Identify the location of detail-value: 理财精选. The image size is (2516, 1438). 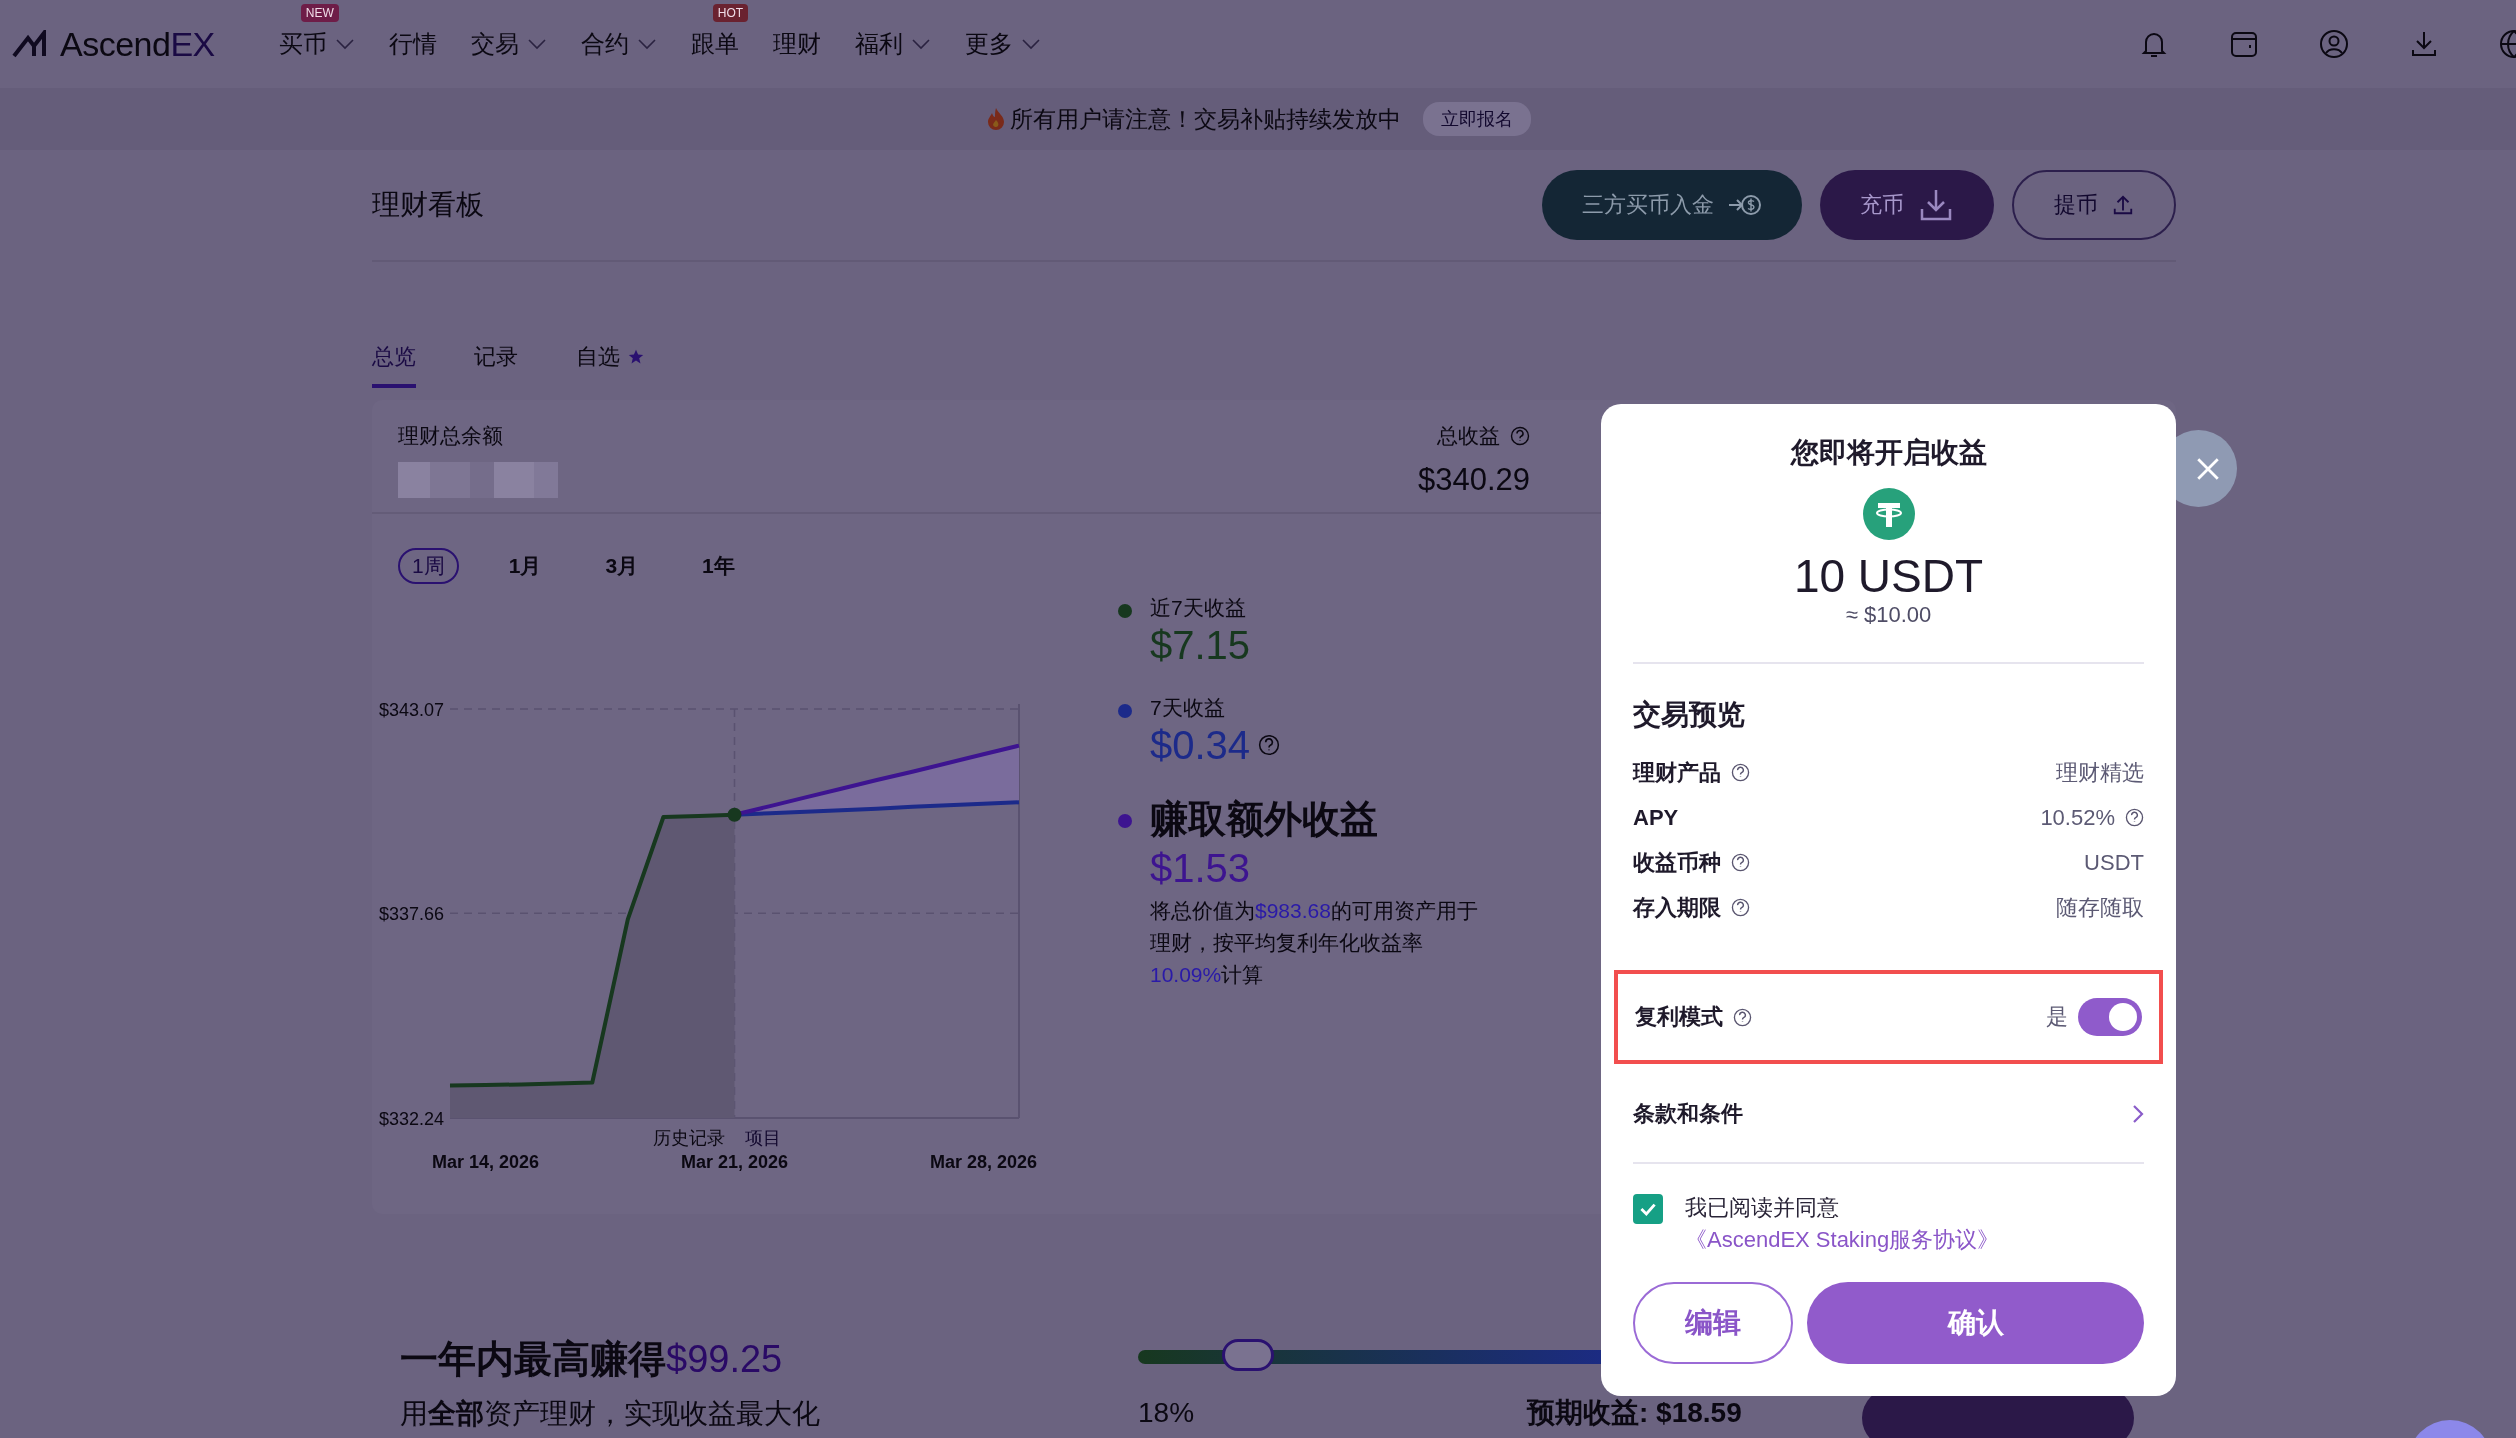
(2100, 772).